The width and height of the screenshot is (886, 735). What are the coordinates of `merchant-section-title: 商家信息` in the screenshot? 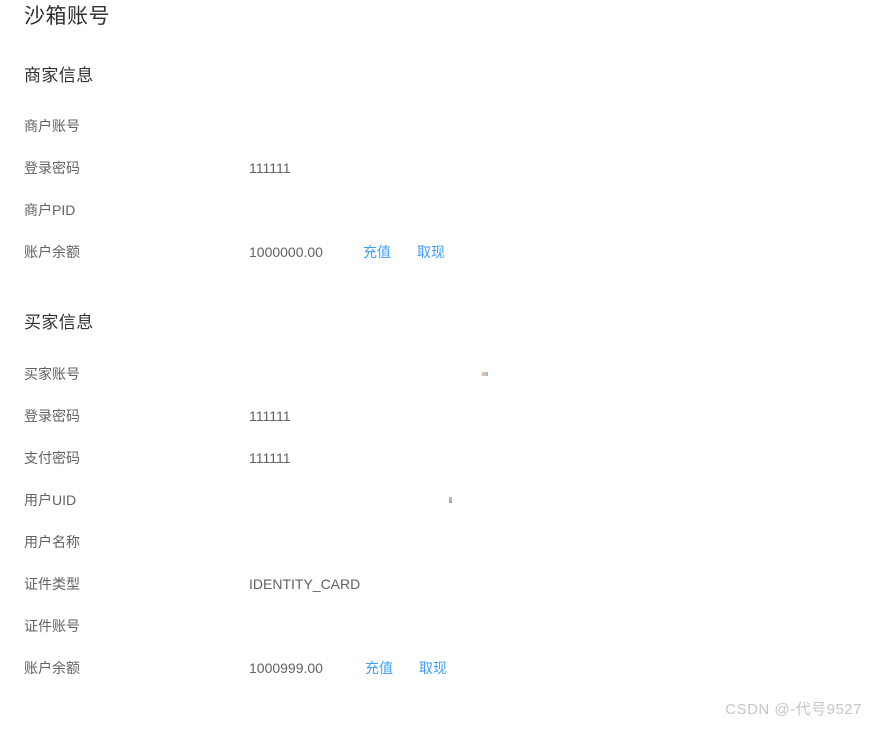 It's located at (59, 75).